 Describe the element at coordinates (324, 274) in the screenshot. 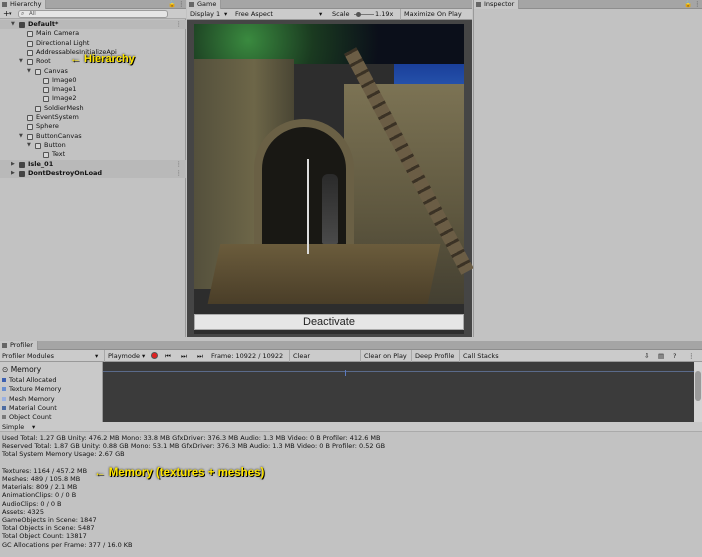

I see `wooden-bridge` at that location.